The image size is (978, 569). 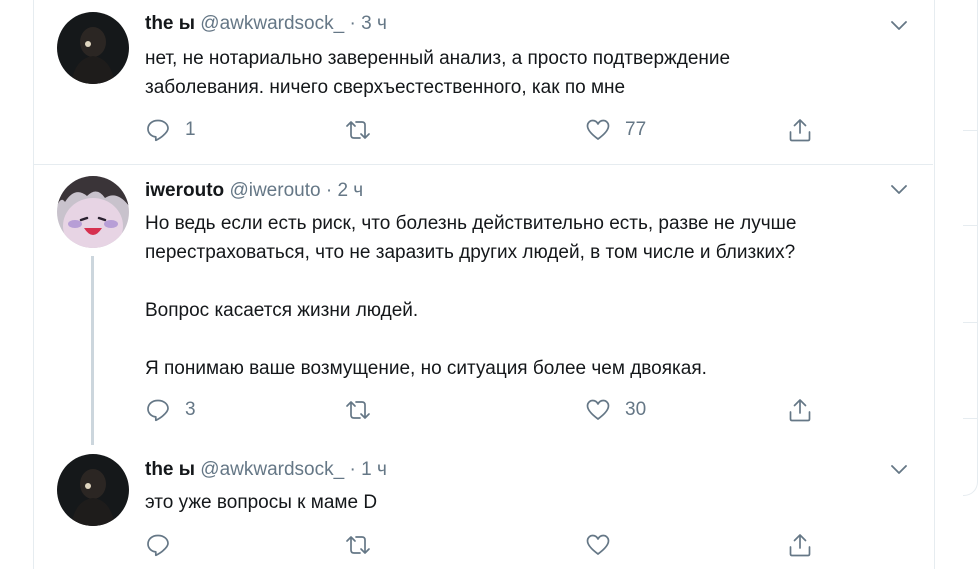 I want to click on like-button, so click(x=605, y=545).